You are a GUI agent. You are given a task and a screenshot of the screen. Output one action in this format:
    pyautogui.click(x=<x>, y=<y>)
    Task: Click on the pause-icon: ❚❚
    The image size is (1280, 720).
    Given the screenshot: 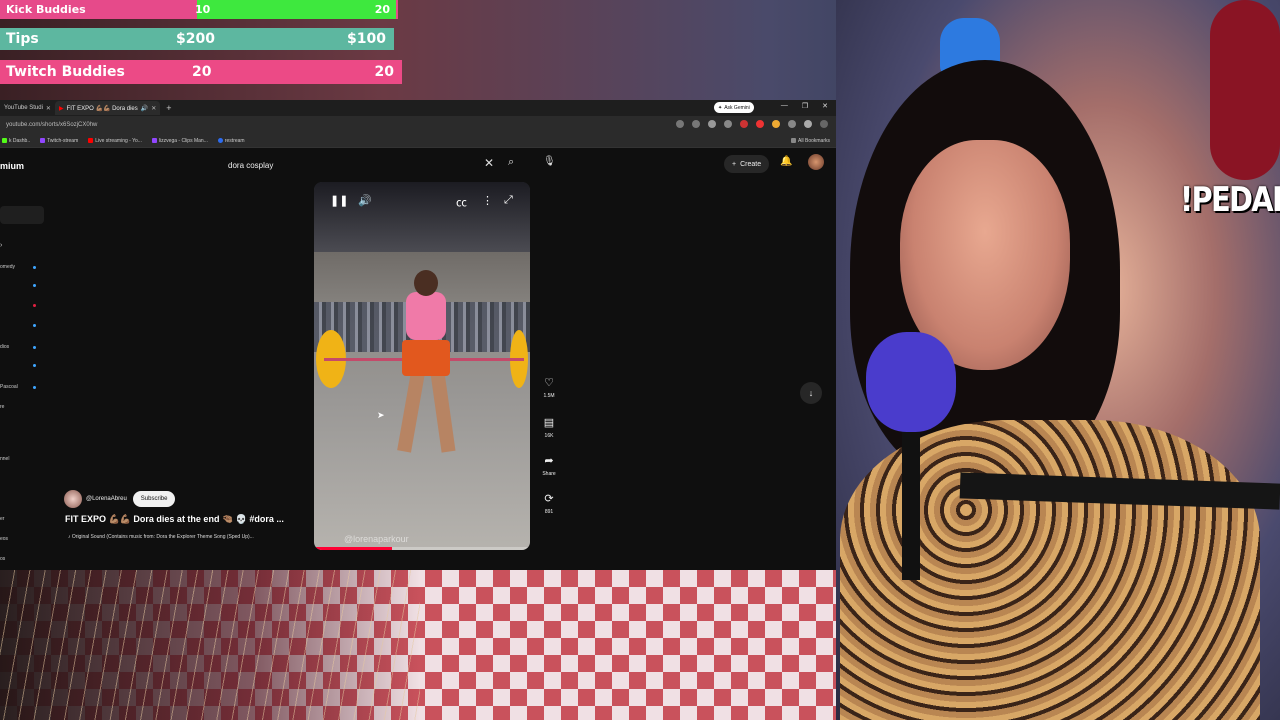 What is the action you would take?
    pyautogui.click(x=339, y=200)
    